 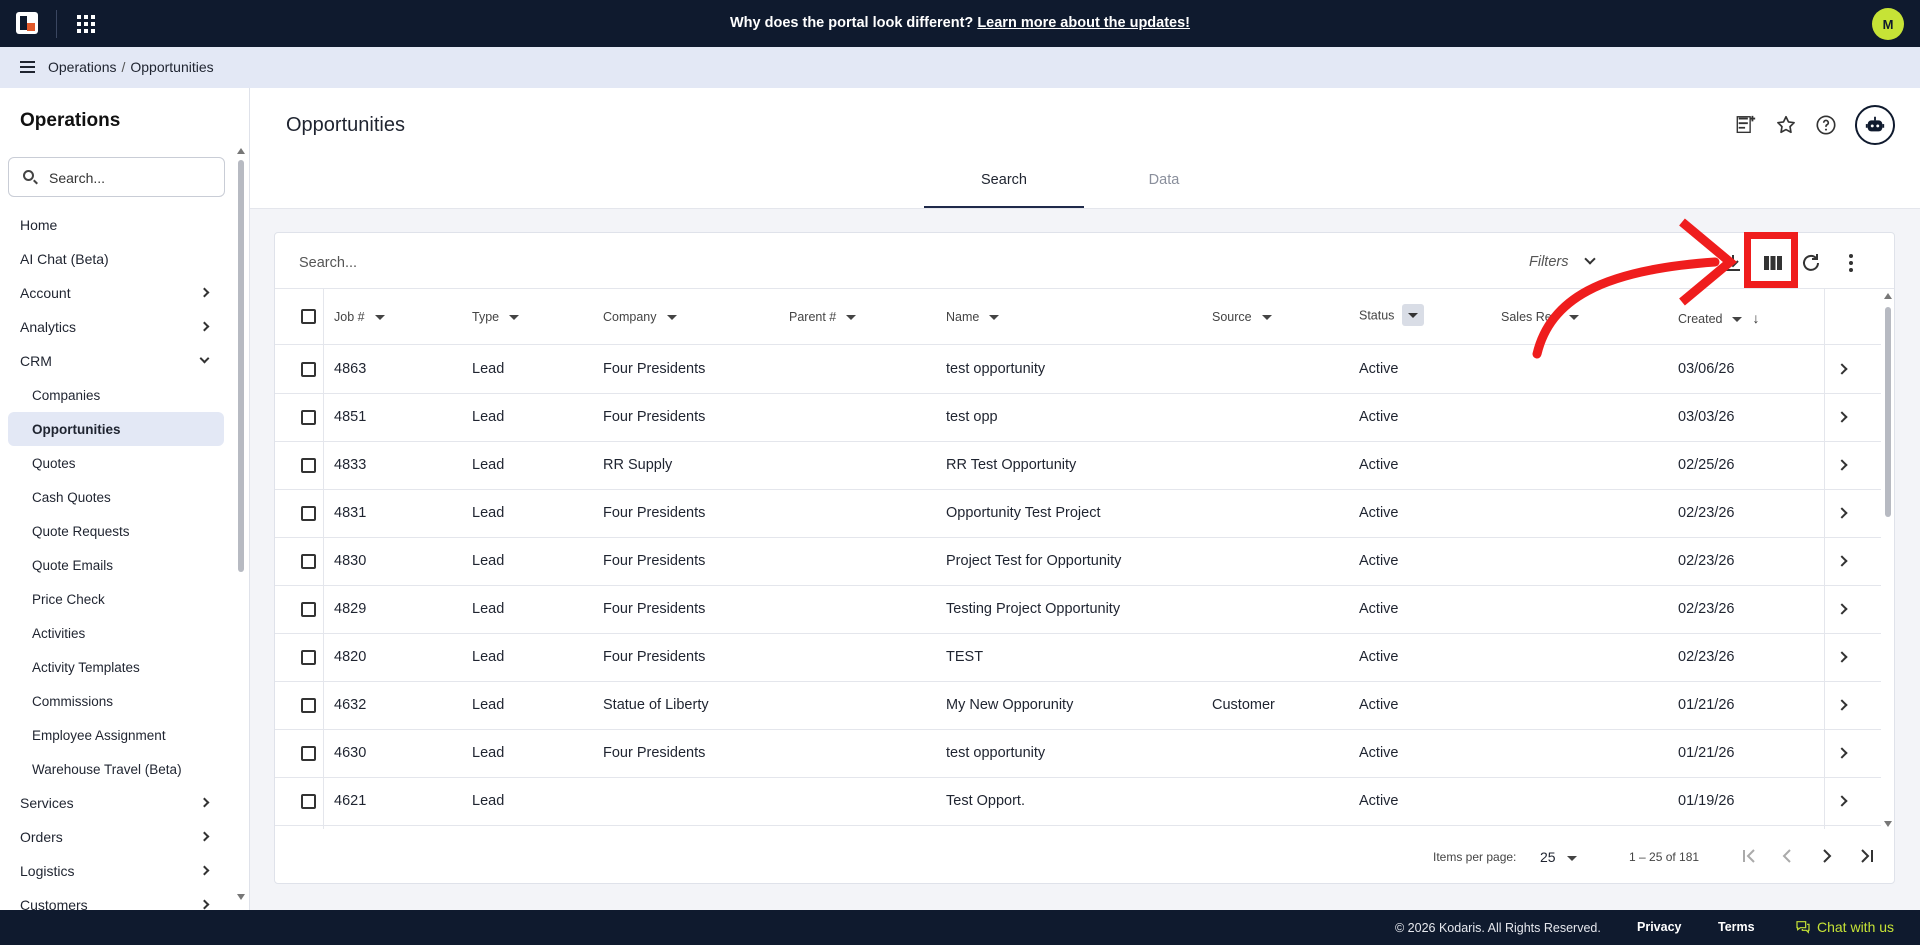 I want to click on sidebar-item-companies: Companies, so click(x=118, y=395).